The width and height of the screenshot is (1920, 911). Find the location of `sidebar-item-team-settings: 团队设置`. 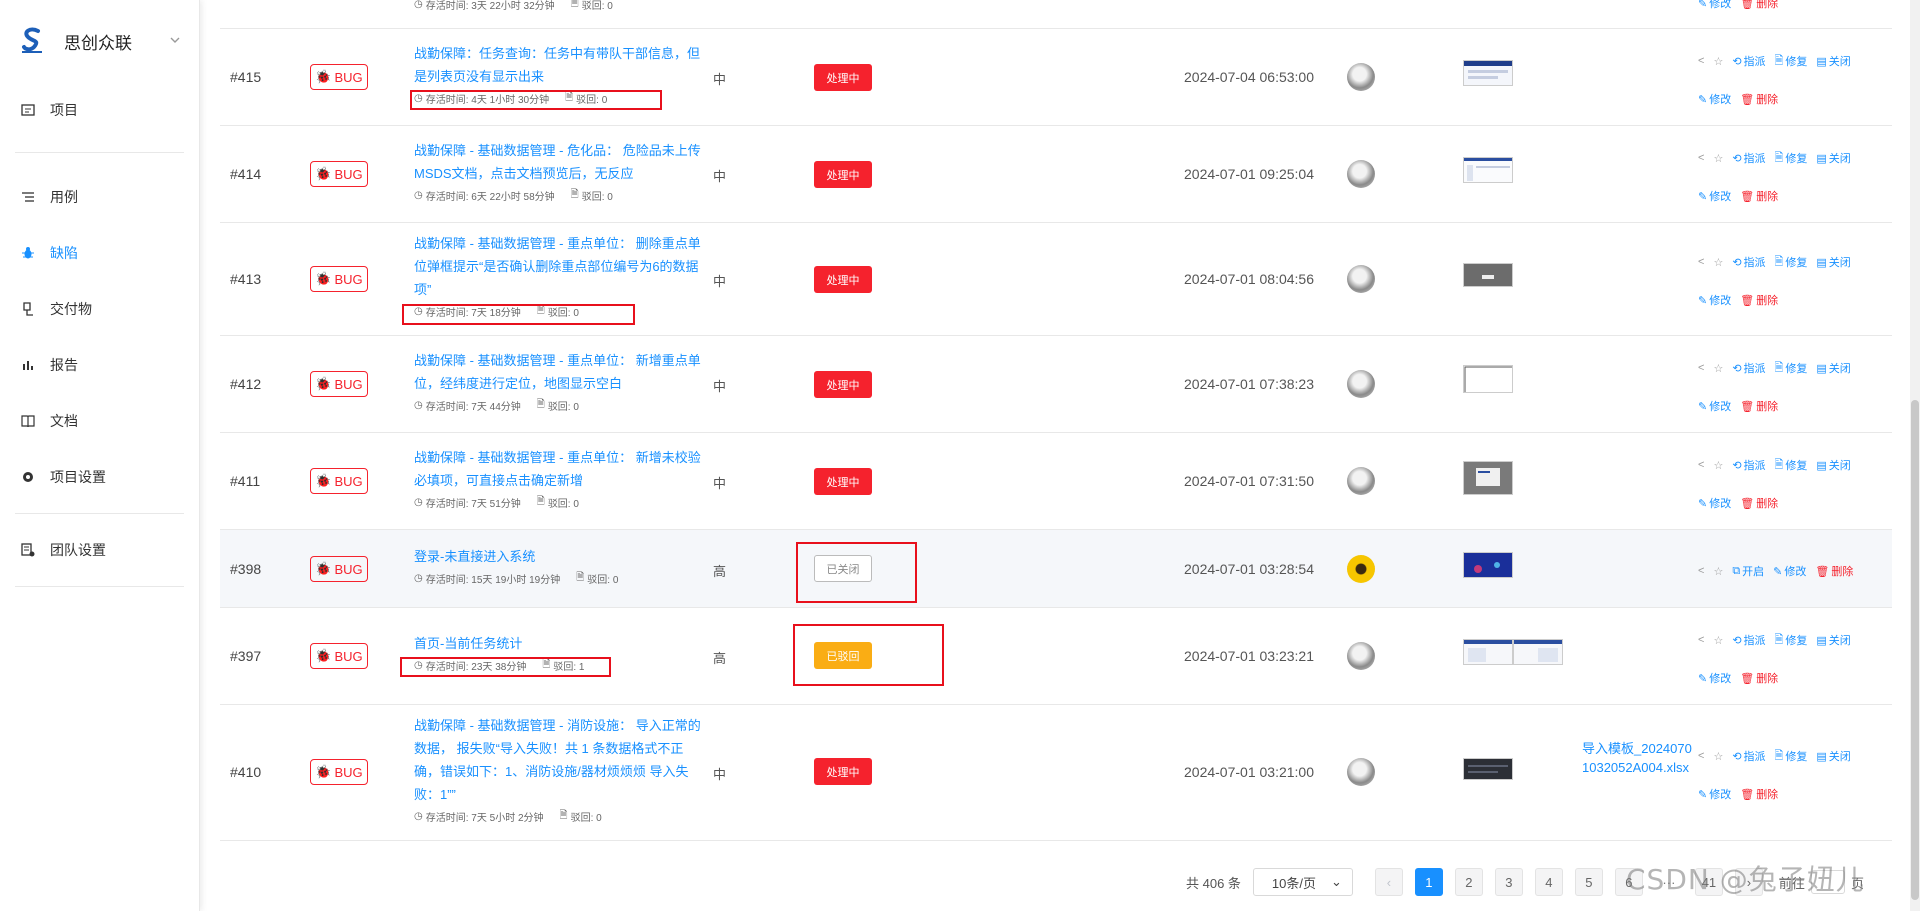

sidebar-item-team-settings: 团队设置 is located at coordinates (99, 550).